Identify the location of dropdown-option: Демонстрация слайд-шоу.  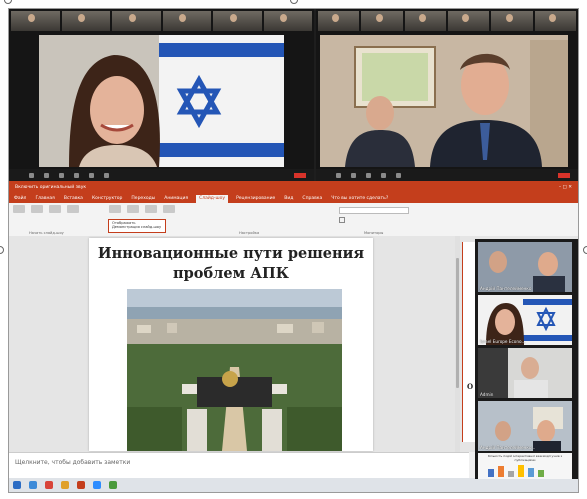
(137, 227).